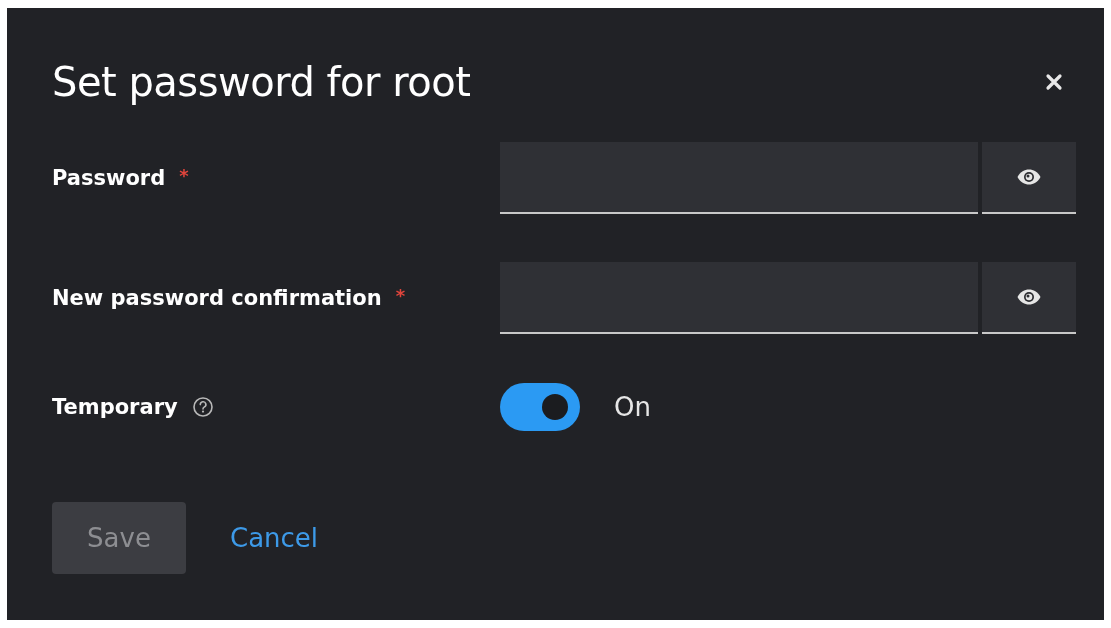 The width and height of the screenshot is (1111, 628). I want to click on cancel-link: Cancel, so click(274, 538).